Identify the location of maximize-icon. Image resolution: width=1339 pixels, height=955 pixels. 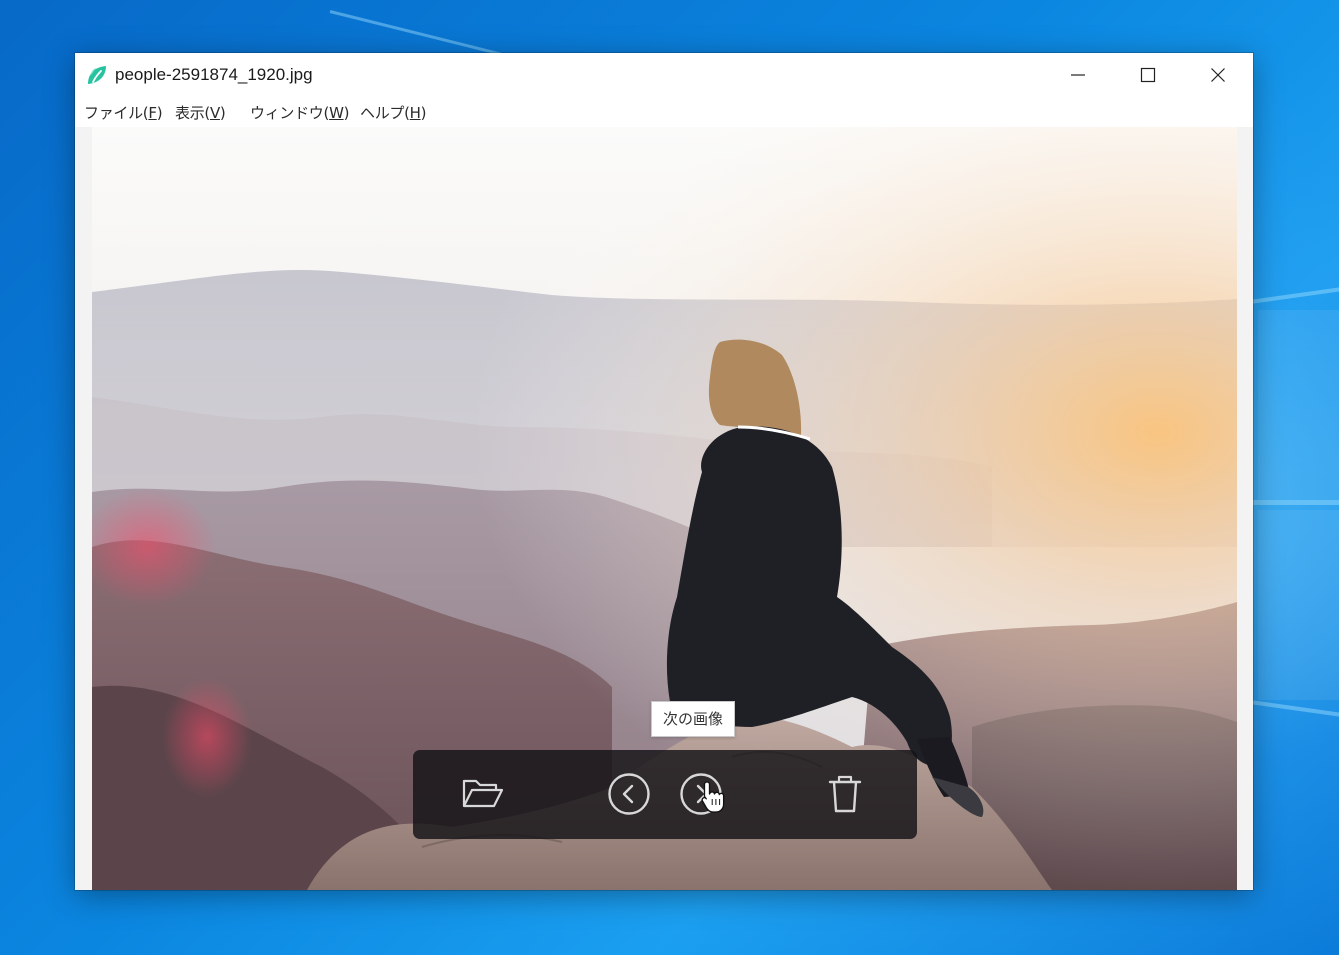
(1148, 75).